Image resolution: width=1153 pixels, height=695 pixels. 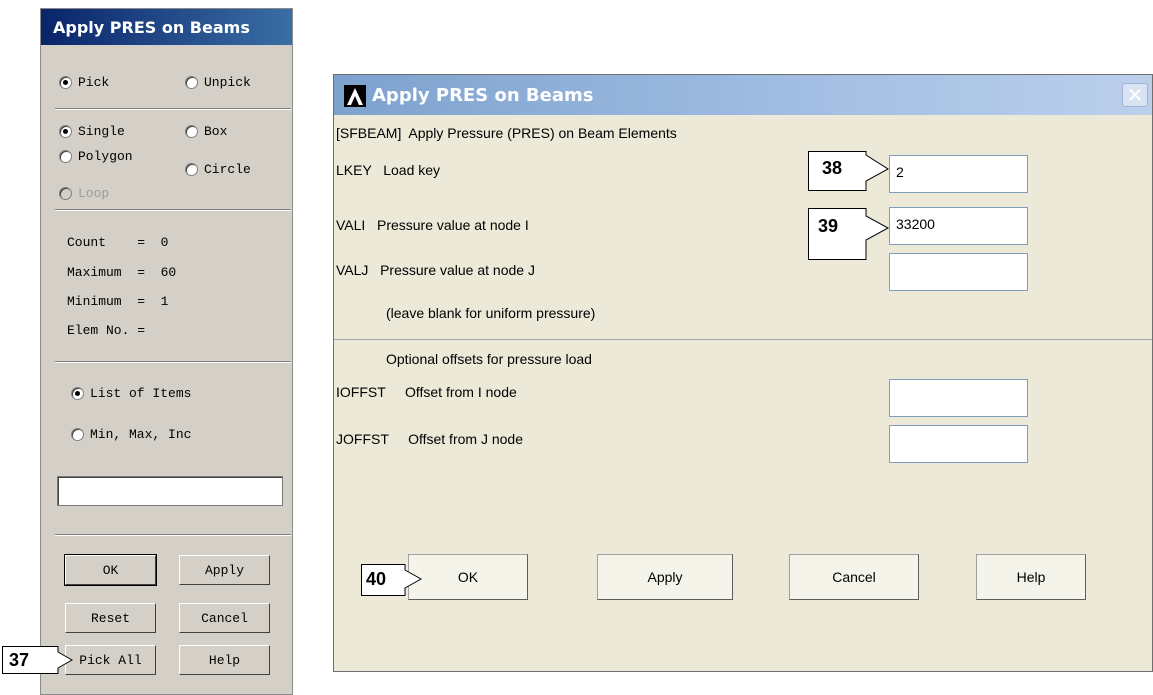 What do you see at coordinates (958, 174) in the screenshot?
I see `lkey-input: 2` at bounding box center [958, 174].